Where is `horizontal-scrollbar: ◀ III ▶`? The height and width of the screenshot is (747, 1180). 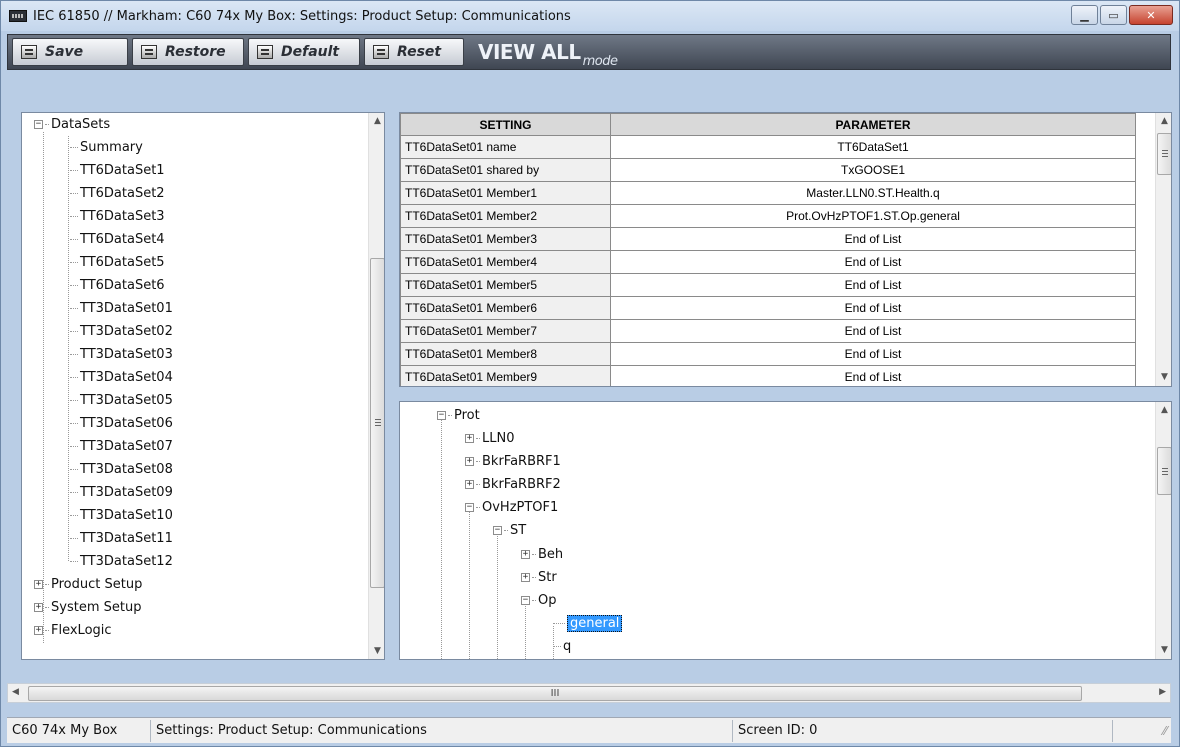 horizontal-scrollbar: ◀ III ▶ is located at coordinates (589, 693).